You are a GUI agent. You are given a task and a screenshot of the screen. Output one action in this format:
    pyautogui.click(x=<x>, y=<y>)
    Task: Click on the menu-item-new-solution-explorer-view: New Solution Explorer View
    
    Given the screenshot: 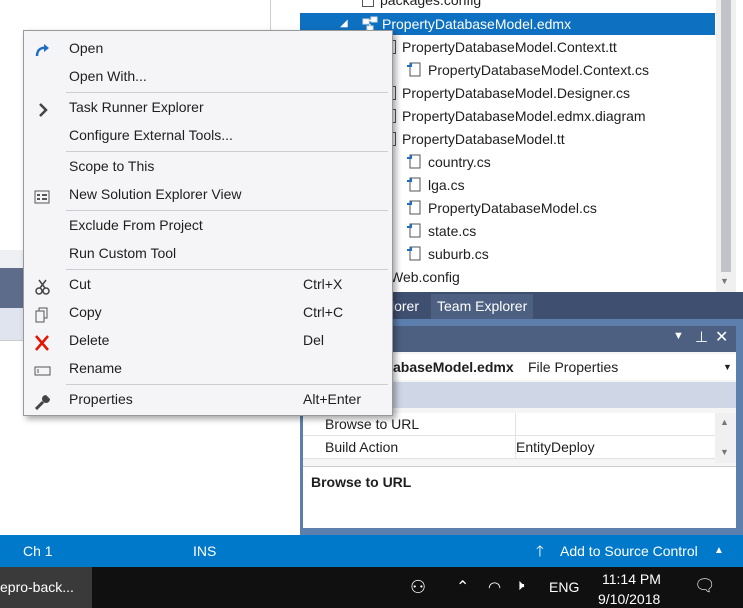 What is the action you would take?
    pyautogui.click(x=208, y=194)
    